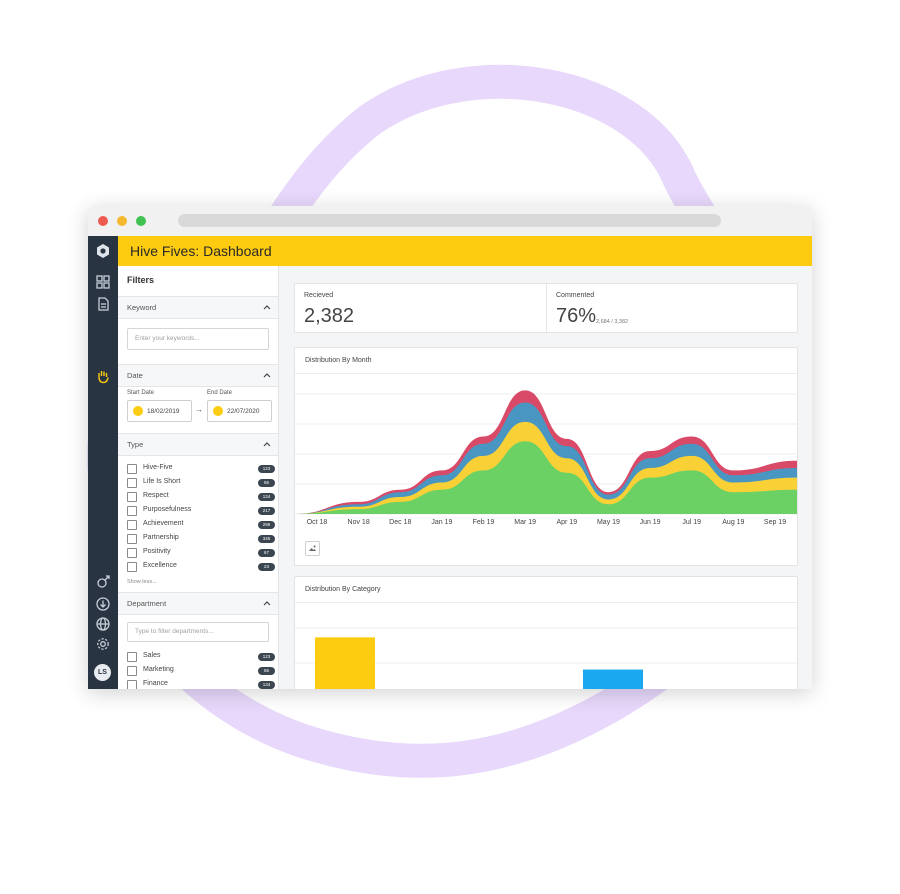 The width and height of the screenshot is (900, 894). What do you see at coordinates (201, 483) in the screenshot?
I see `type-option-row: Life Is Short 56` at bounding box center [201, 483].